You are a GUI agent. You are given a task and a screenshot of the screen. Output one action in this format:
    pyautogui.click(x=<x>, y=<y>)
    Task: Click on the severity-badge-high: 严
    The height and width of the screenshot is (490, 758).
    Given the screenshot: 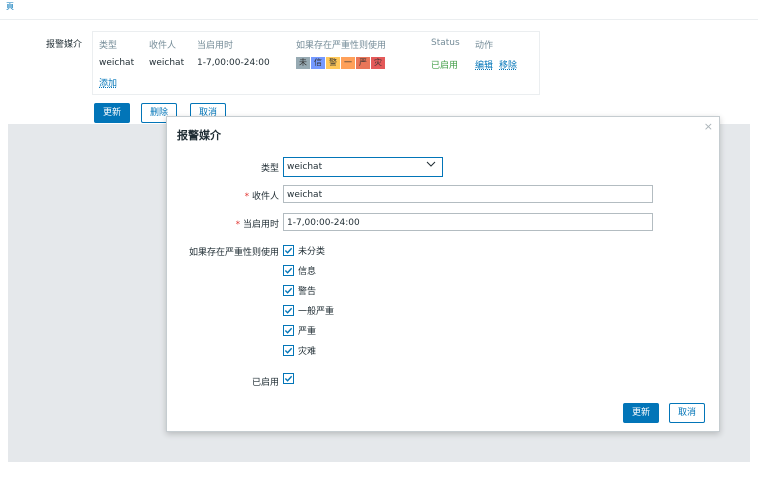 What is the action you would take?
    pyautogui.click(x=363, y=63)
    